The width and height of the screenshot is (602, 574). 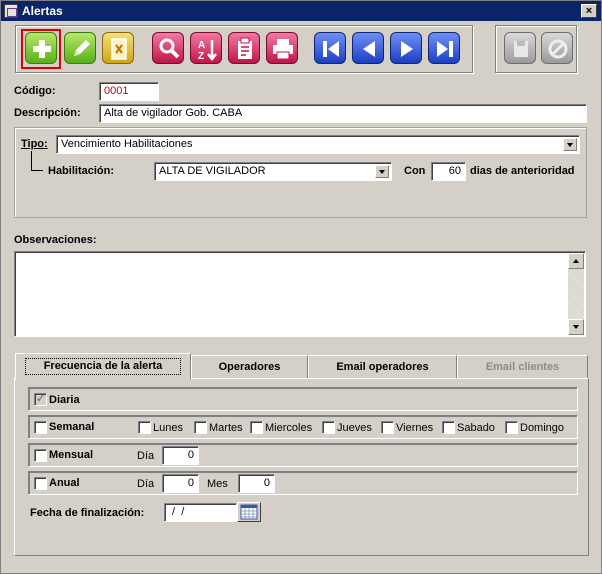 I want to click on miercoles-checkbox, so click(x=256, y=427).